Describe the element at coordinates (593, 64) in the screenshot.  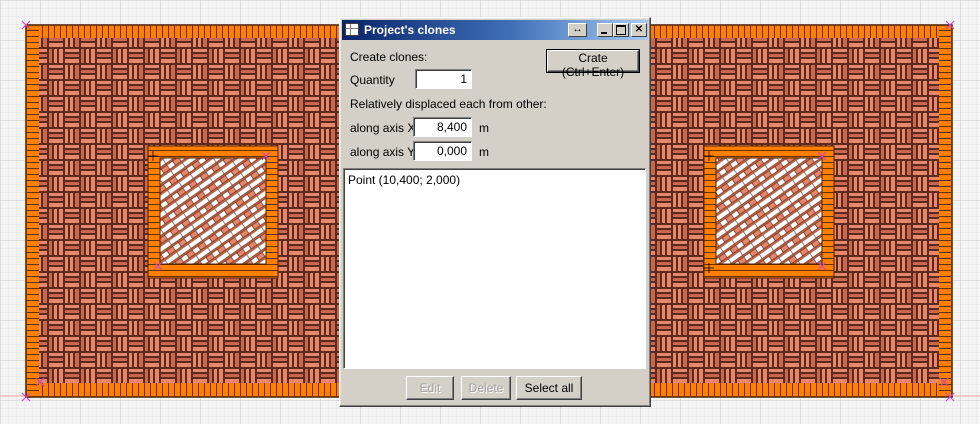
I see `create-button: Crate (Ctrl+Enter)` at that location.